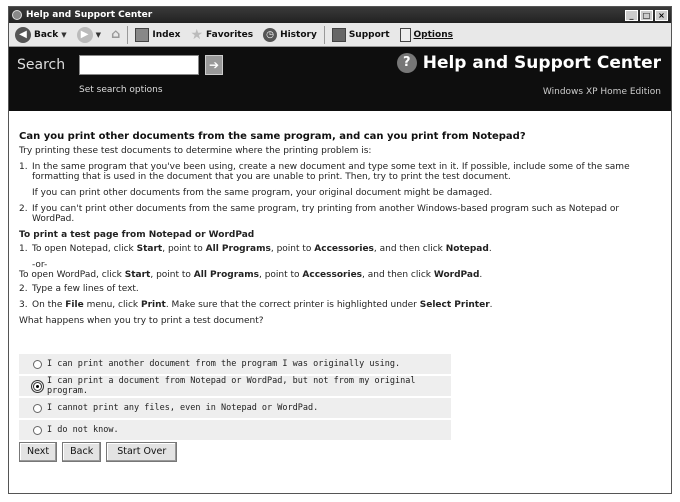 The height and width of the screenshot is (502, 680). I want to click on forward-arrow-icon: ▶, so click(84, 34).